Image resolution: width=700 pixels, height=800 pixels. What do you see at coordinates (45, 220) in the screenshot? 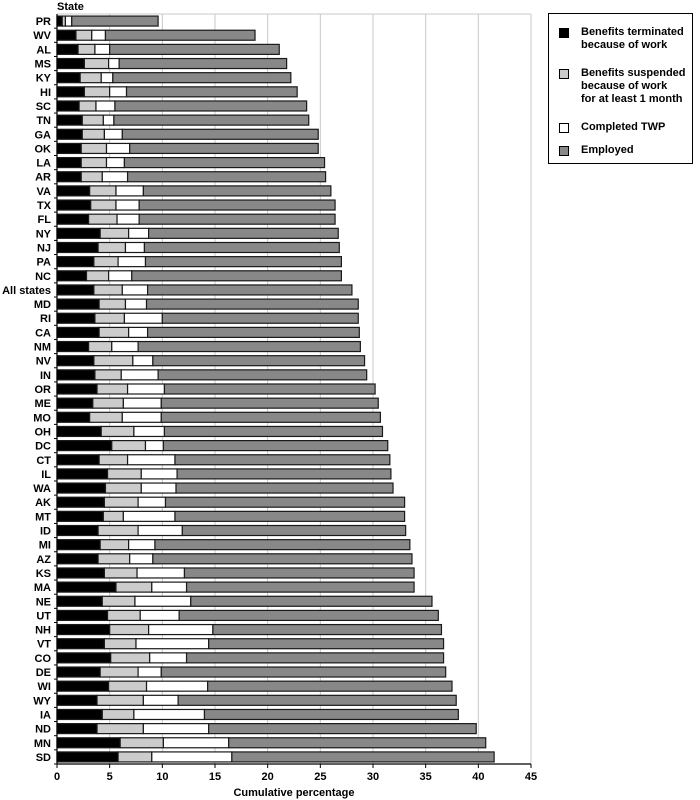
I see `y-tick-label: FL` at bounding box center [45, 220].